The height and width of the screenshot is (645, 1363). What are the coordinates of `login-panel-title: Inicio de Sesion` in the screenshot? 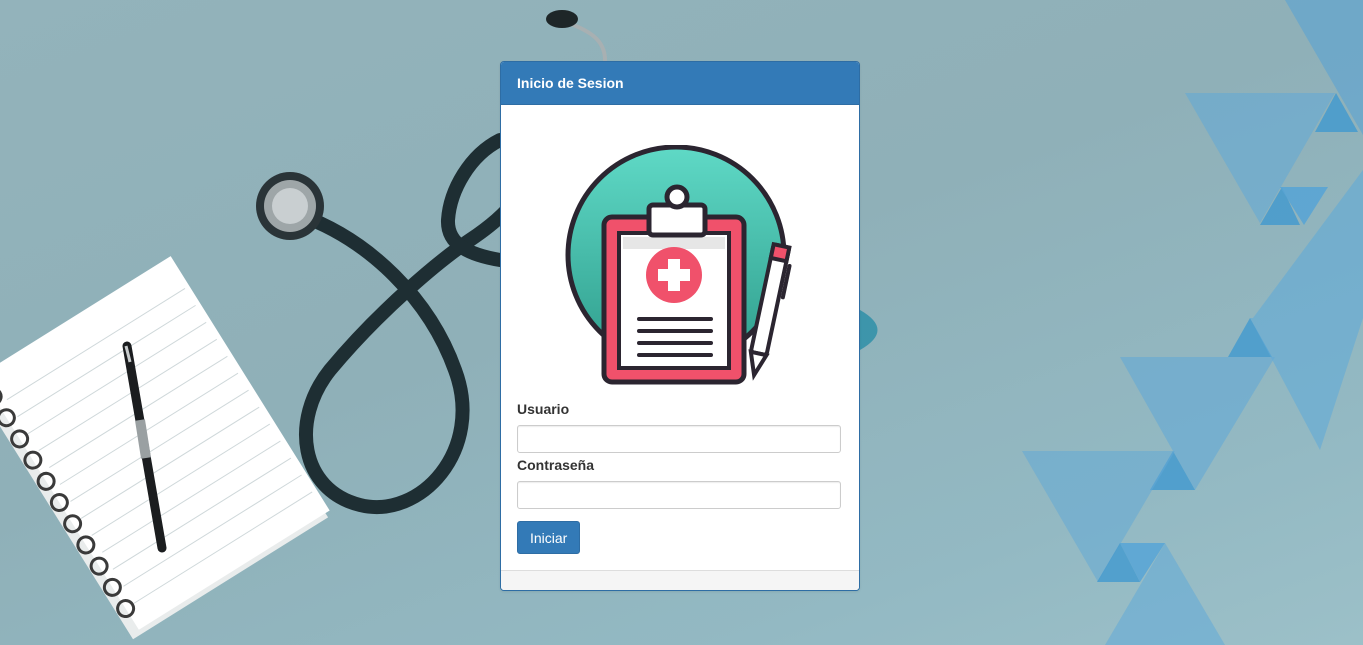 It's located at (680, 83).